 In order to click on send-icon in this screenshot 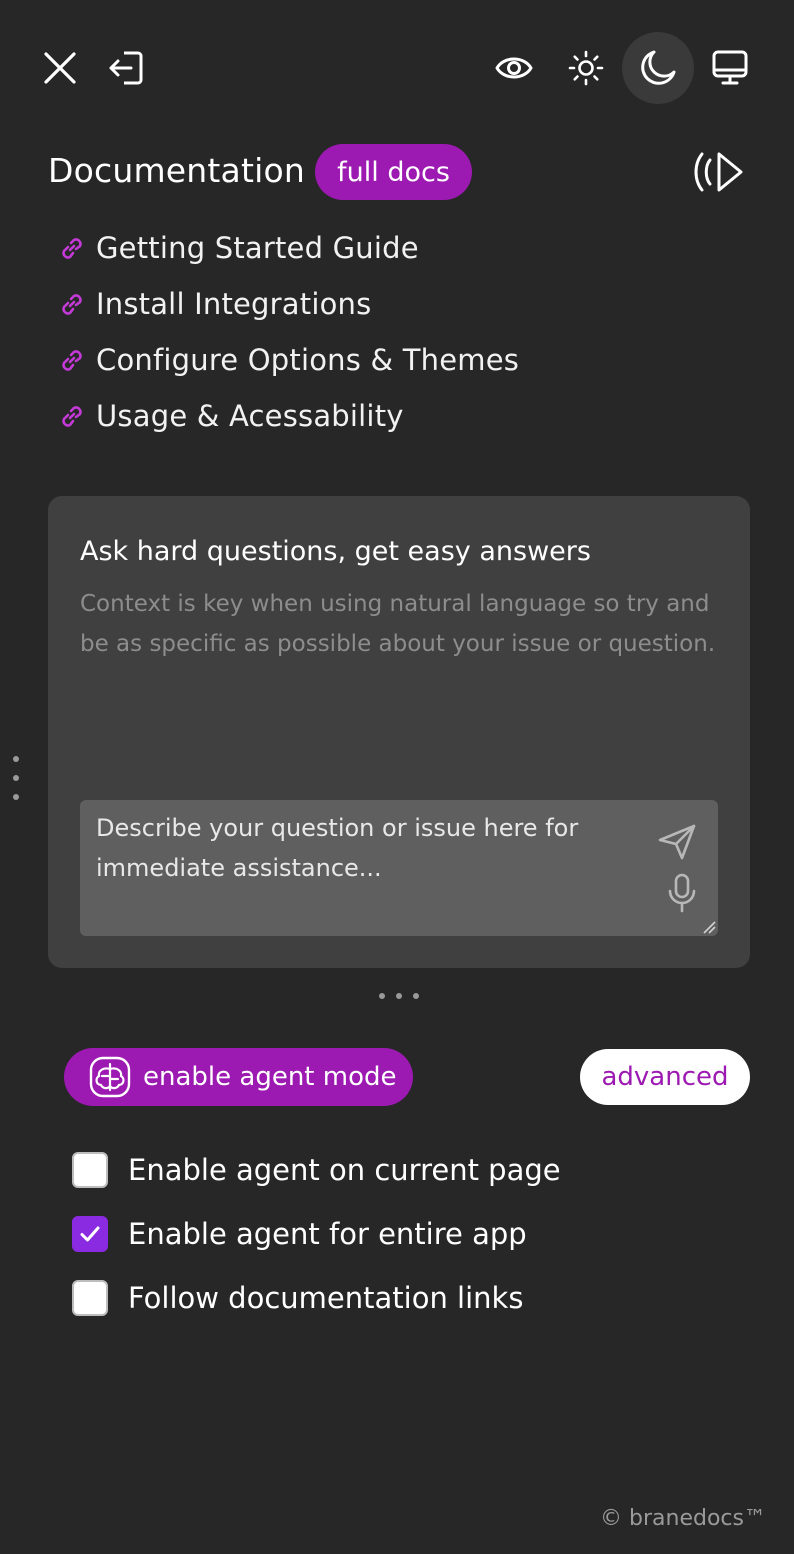, I will do `click(677, 842)`.